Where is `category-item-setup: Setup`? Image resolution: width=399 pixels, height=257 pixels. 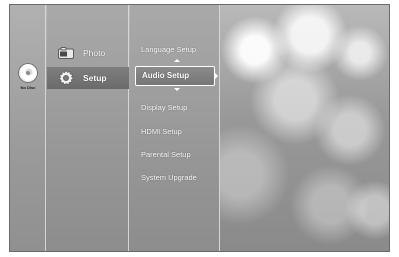
category-item-setup: Setup is located at coordinates (88, 78).